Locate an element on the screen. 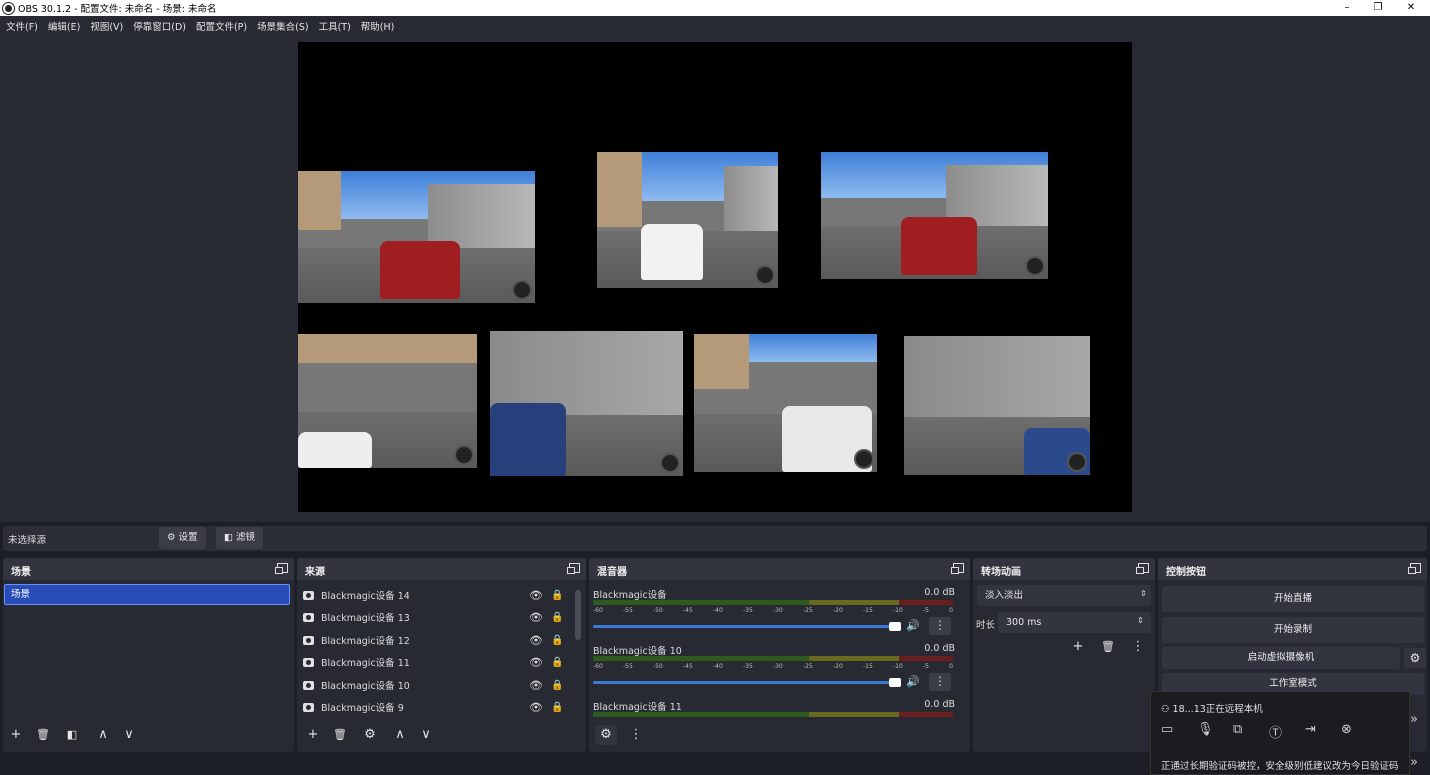  remote-toolbar: ▭ 🎙 ⧉ Ⓣ ⇥ ⊗ is located at coordinates (1269, 731).